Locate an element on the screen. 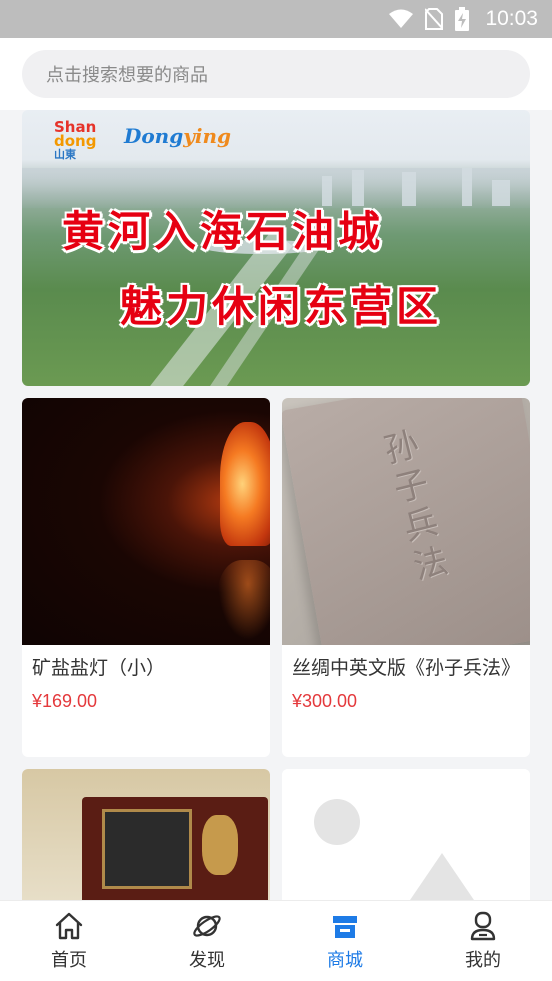 The image size is (552, 981). battery-charging-icon is located at coordinates (462, 19).